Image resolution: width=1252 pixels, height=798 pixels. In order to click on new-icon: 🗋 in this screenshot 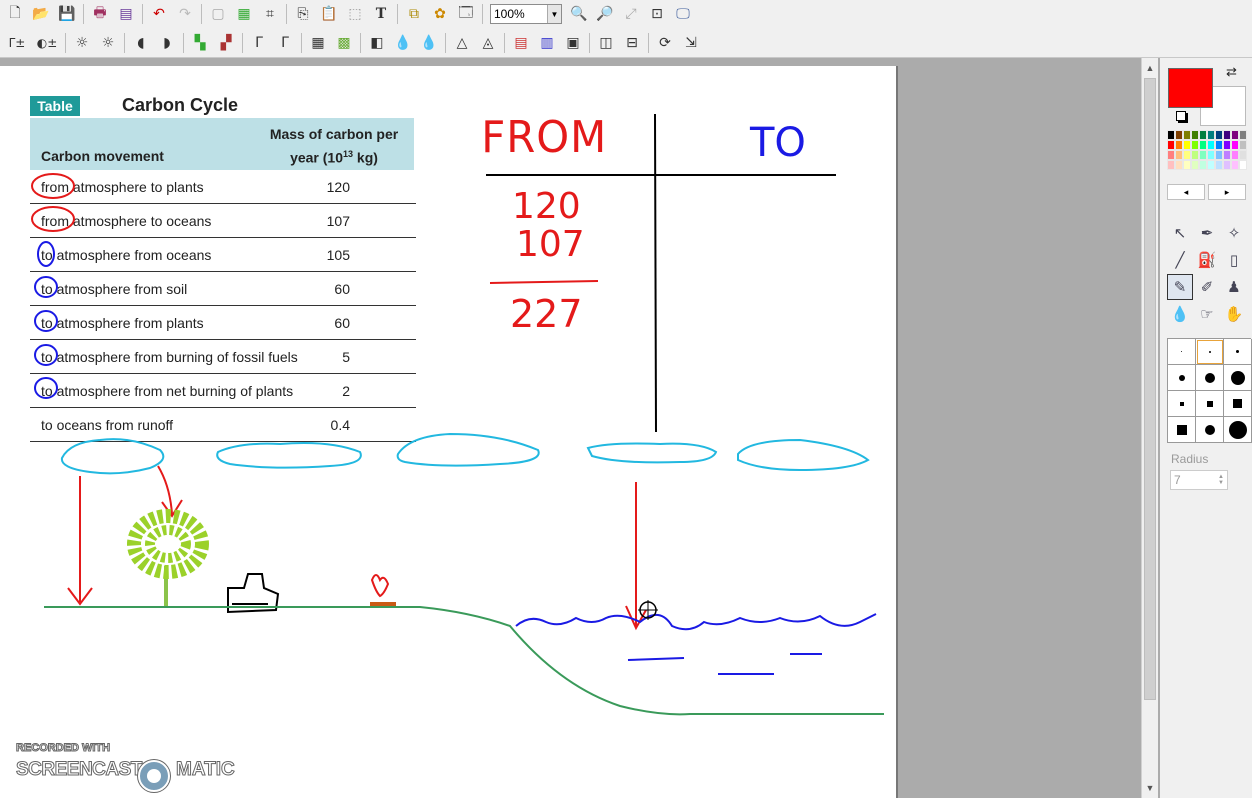, I will do `click(15, 14)`.